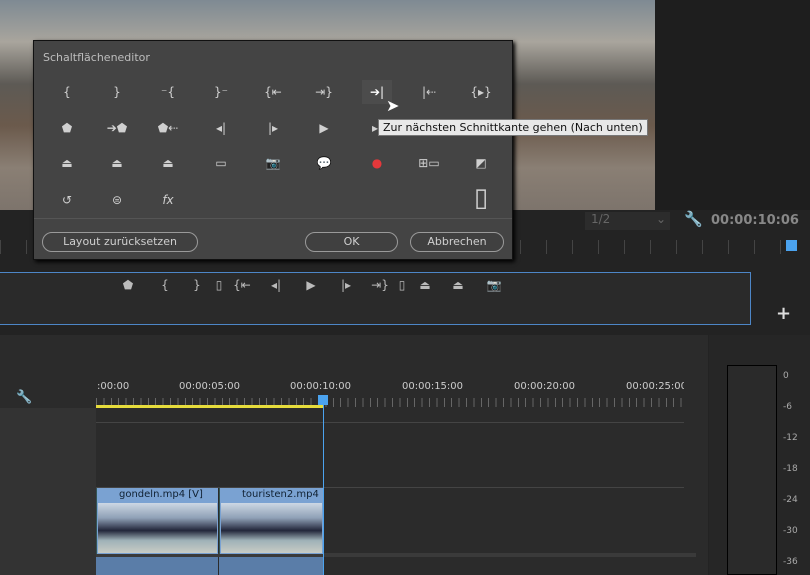 The image size is (810, 575). Describe the element at coordinates (161, 494) in the screenshot. I see `clip-name: gondeln.mp4 [V]` at that location.